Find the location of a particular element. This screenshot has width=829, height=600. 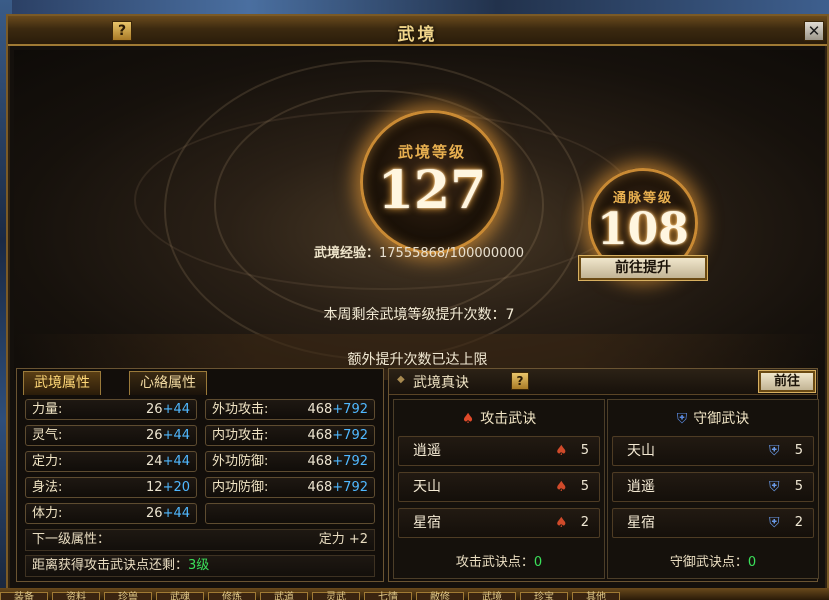

stat-neigong-defense: 内功防御: 468+792 is located at coordinates (290, 487).